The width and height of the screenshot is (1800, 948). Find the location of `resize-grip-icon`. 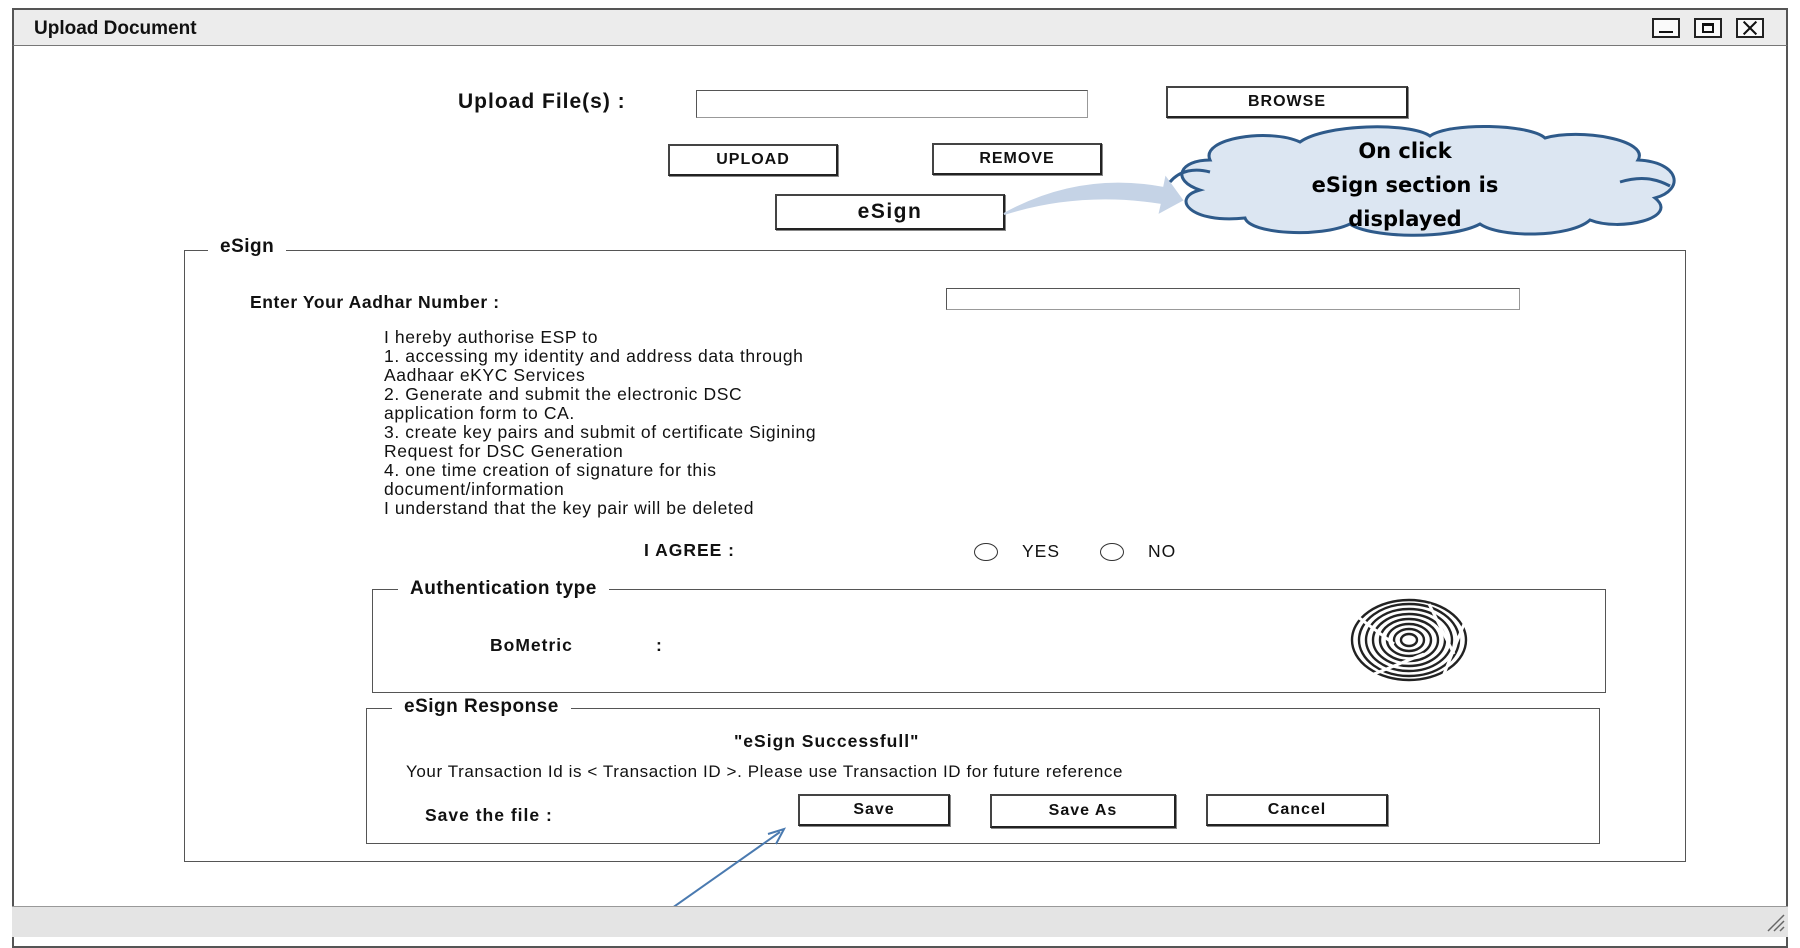

resize-grip-icon is located at coordinates (1775, 922).